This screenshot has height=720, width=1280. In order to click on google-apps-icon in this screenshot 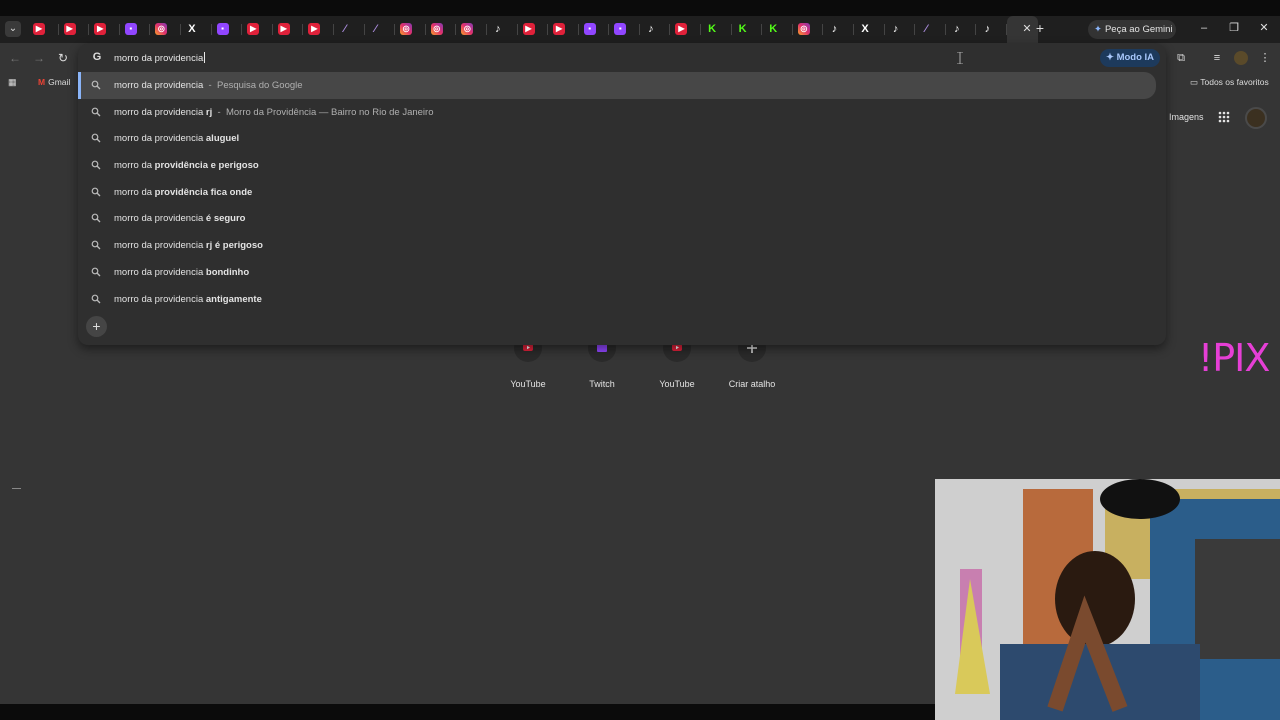, I will do `click(1224, 117)`.